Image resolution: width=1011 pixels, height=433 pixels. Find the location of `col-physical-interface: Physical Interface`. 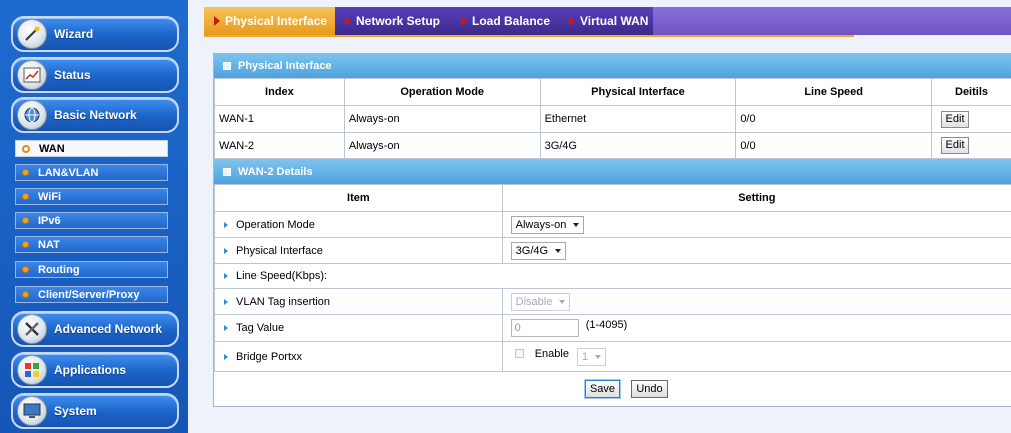

col-physical-interface: Physical Interface is located at coordinates (638, 92).